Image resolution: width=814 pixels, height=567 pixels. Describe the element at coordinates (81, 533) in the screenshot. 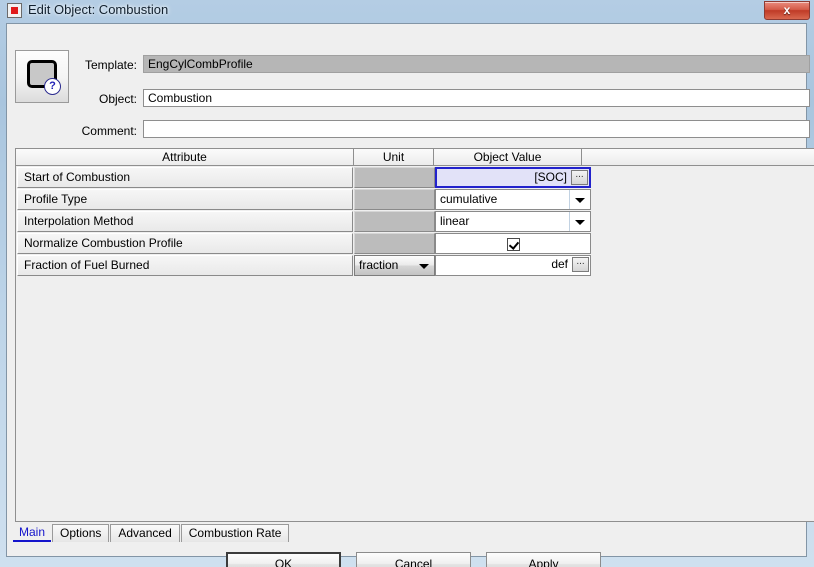

I see `tab-options: Options` at that location.